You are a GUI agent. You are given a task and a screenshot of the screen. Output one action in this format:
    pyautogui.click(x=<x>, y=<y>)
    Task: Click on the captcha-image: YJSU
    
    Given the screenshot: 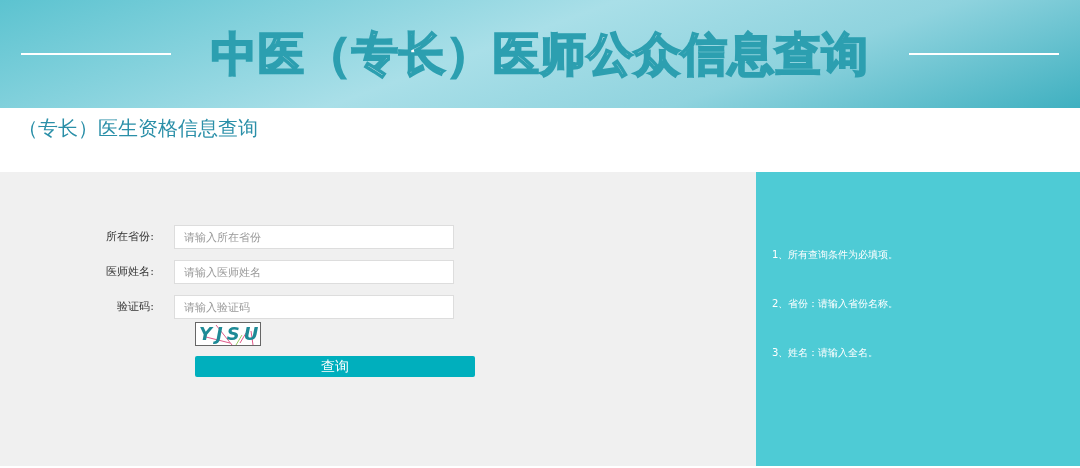 What is the action you would take?
    pyautogui.click(x=228, y=334)
    